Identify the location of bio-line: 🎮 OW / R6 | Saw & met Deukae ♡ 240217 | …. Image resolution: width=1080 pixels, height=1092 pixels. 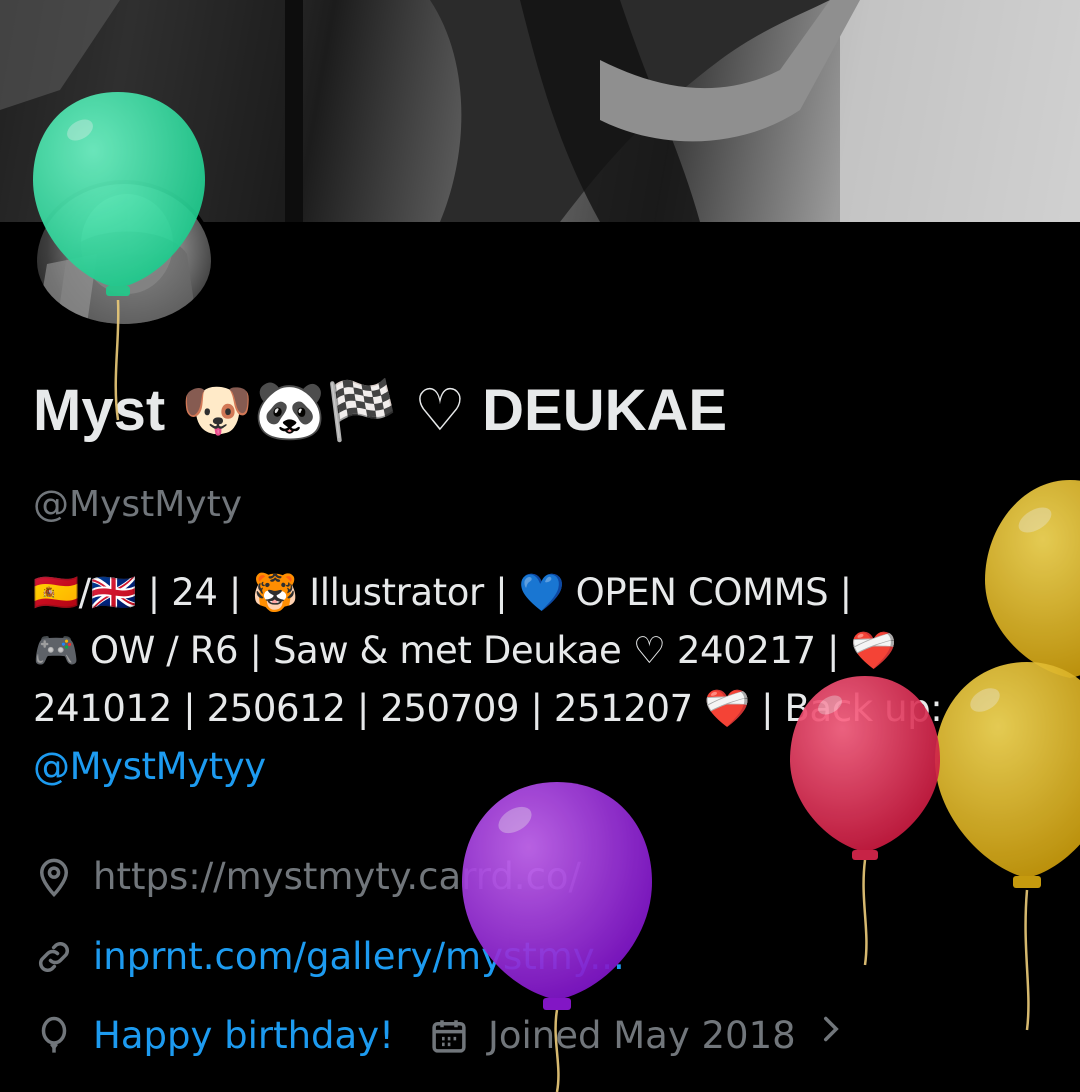
(465, 650).